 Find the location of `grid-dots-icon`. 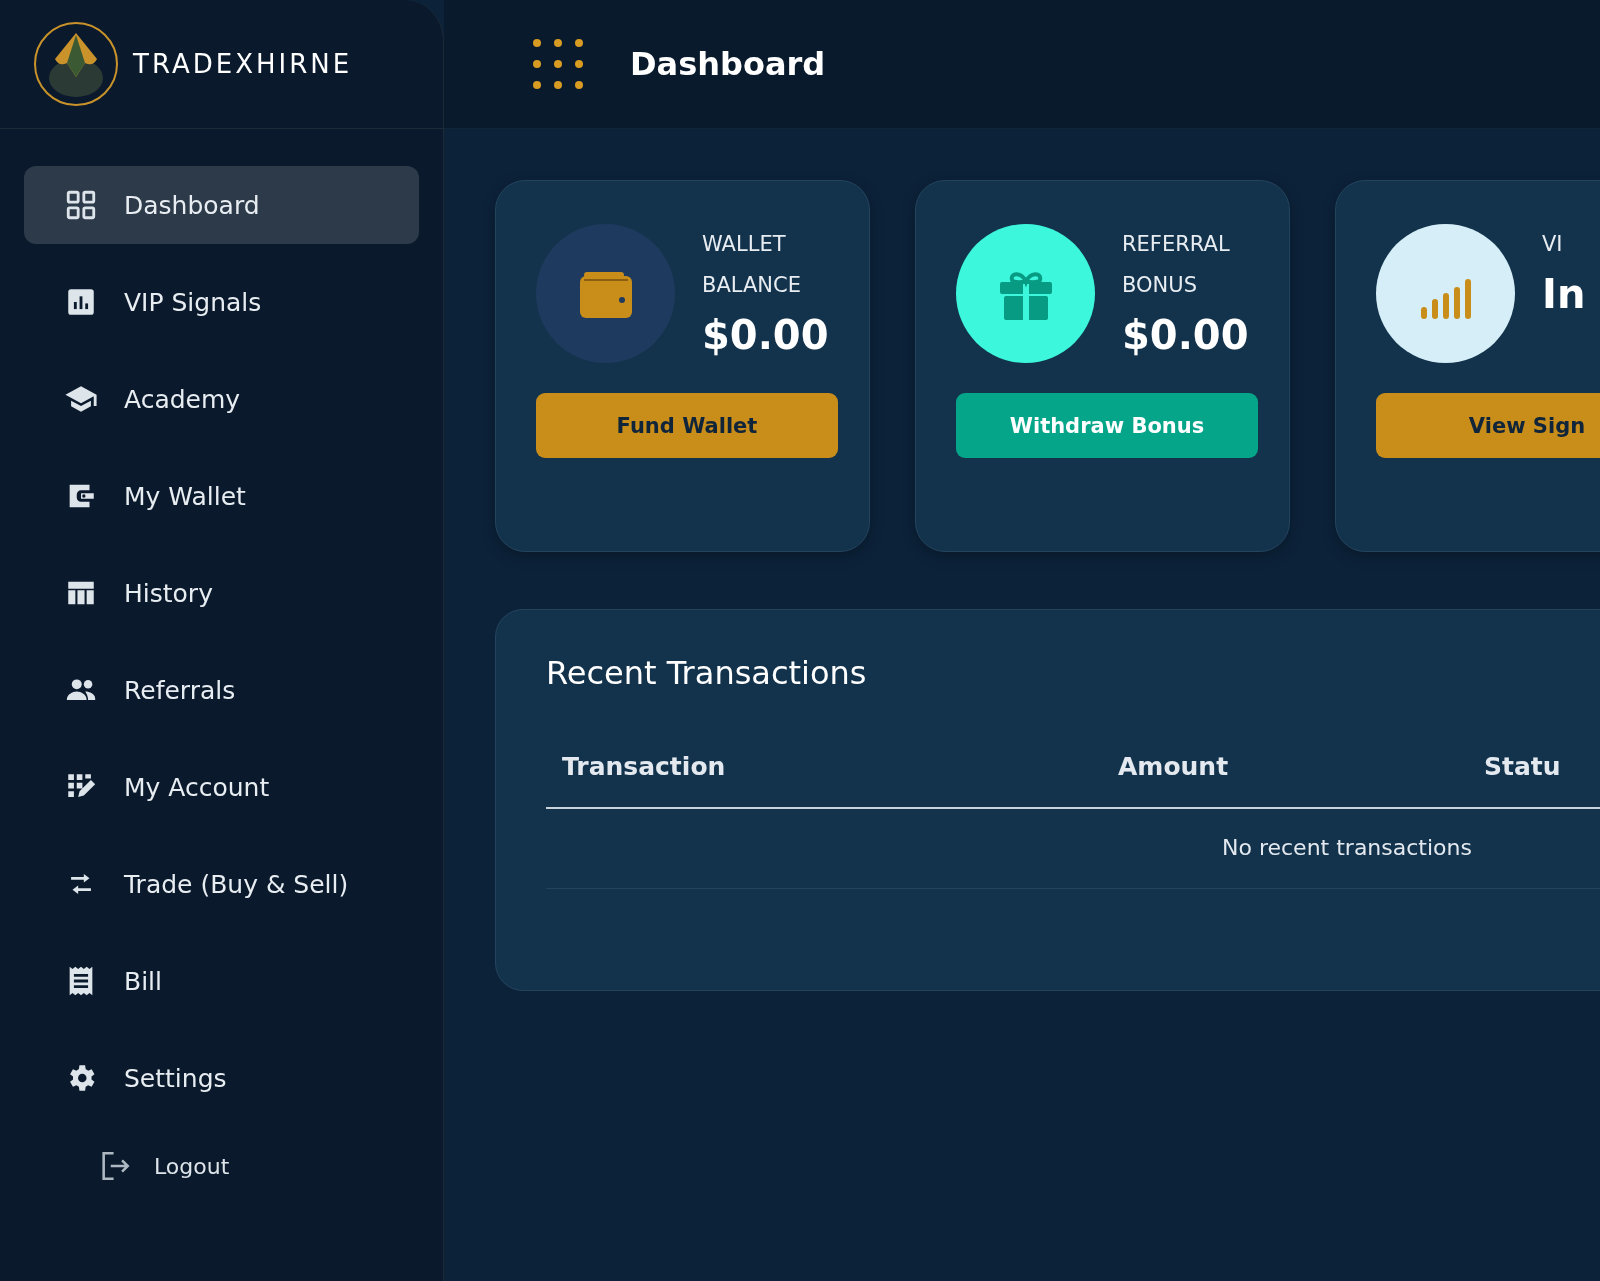

grid-dots-icon is located at coordinates (558, 64).